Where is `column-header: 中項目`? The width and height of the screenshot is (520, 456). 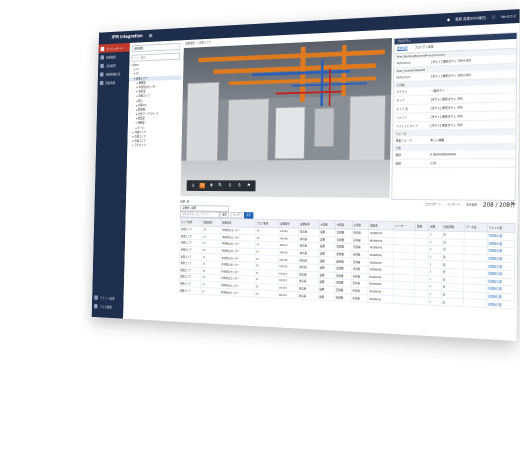
column-header: 中項目 is located at coordinates (344, 224).